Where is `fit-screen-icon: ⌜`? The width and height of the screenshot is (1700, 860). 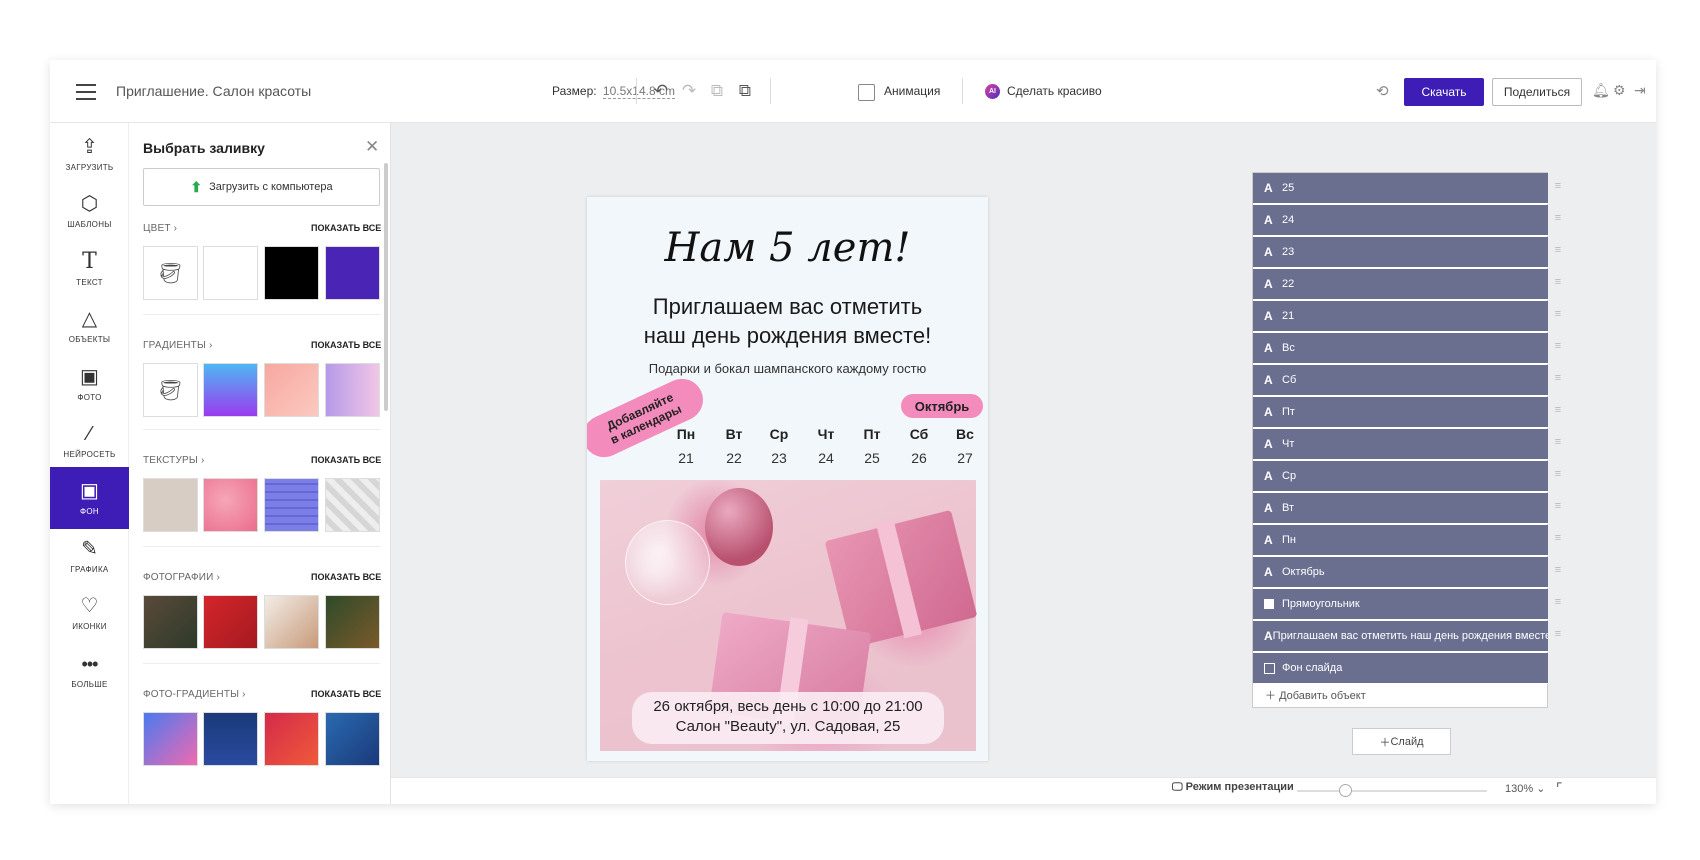
fit-screen-icon: ⌜ is located at coordinates (1559, 788).